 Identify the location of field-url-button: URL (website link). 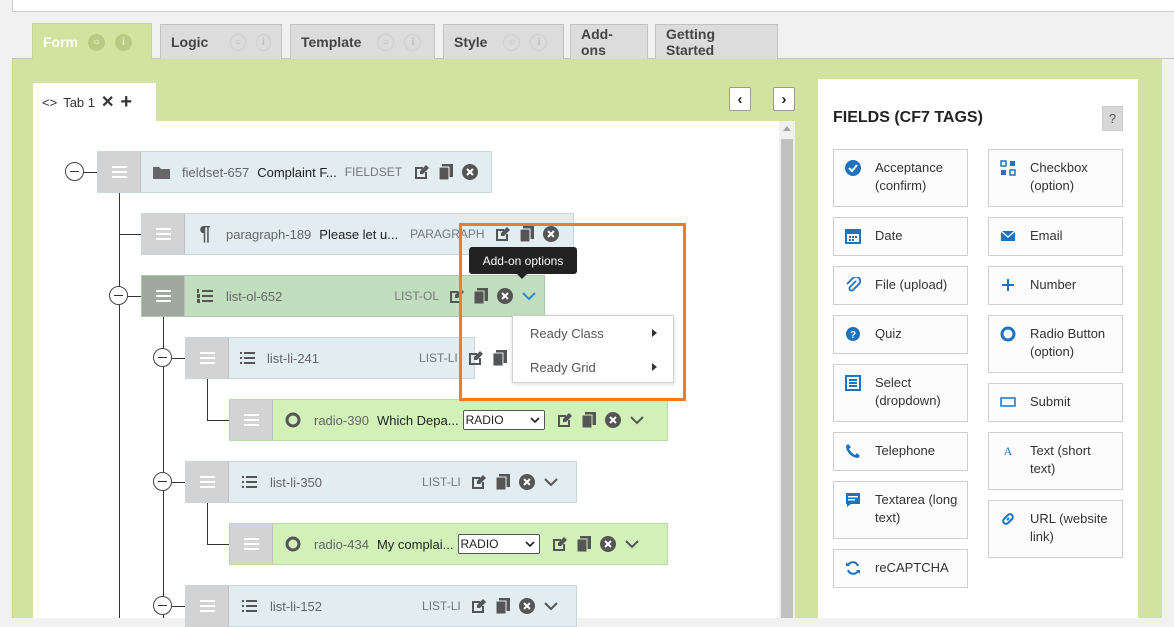
(1055, 529).